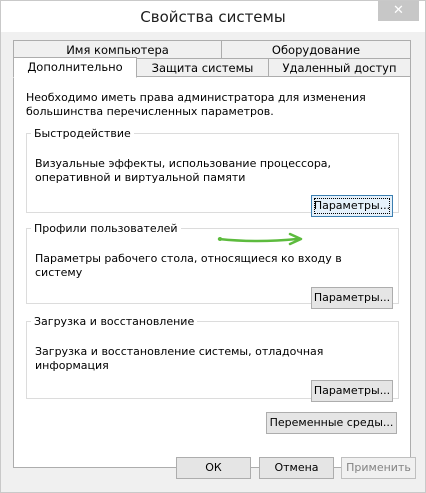 Image resolution: width=426 pixels, height=493 pixels. Describe the element at coordinates (202, 67) in the screenshot. I see `tab-system-protection: Защита системы` at that location.